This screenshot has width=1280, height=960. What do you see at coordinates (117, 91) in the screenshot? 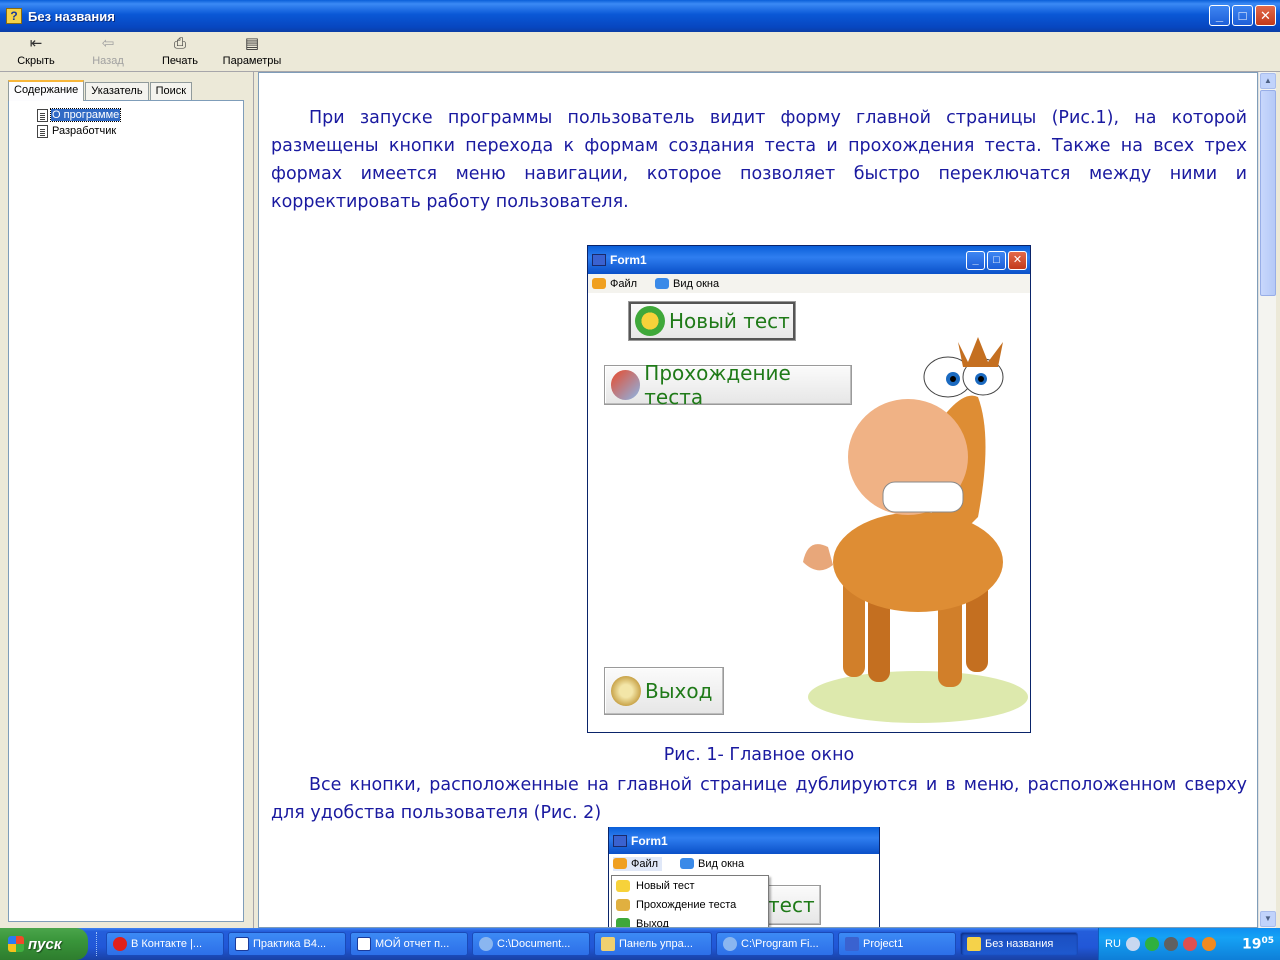
I see `tab-index: Указатель` at bounding box center [117, 91].